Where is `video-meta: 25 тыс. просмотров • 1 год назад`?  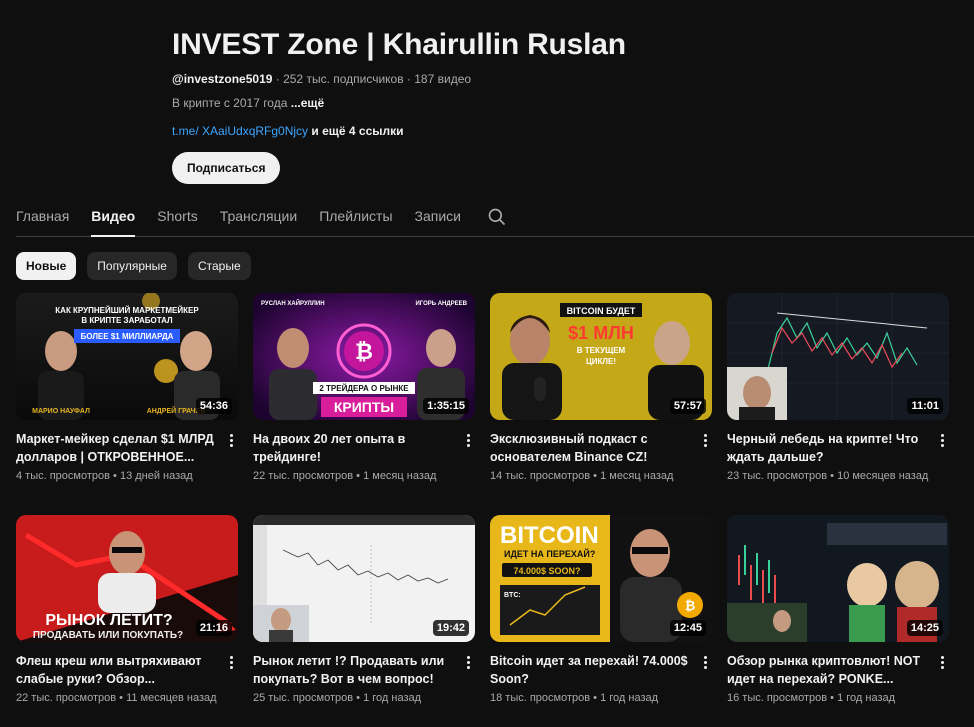 video-meta: 25 тыс. просмотров • 1 год назад is located at coordinates (337, 698).